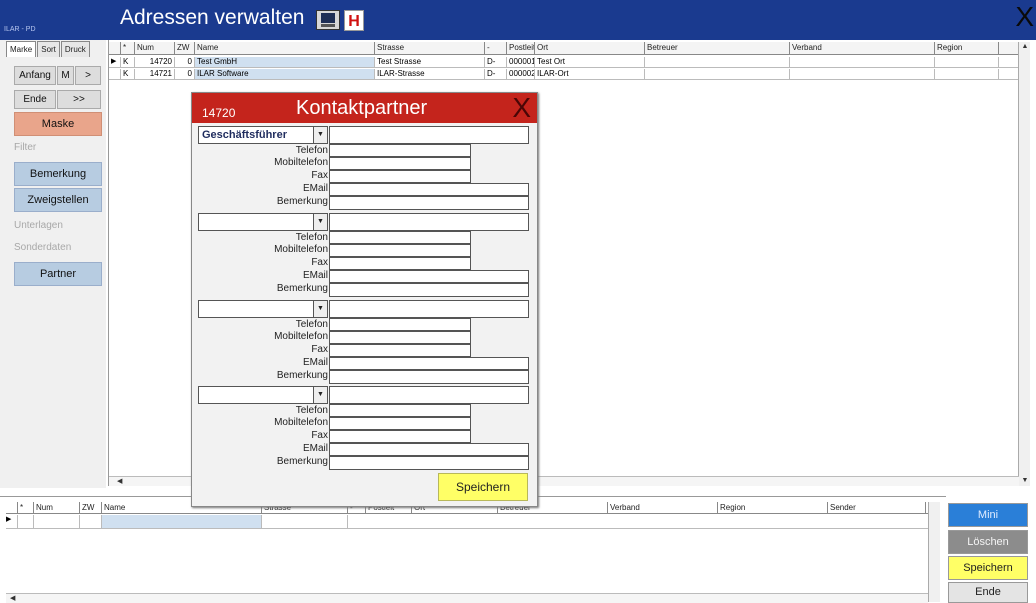 This screenshot has width=1036, height=603. Describe the element at coordinates (1025, 47) in the screenshot. I see `scroll-up-icon: ▲` at that location.